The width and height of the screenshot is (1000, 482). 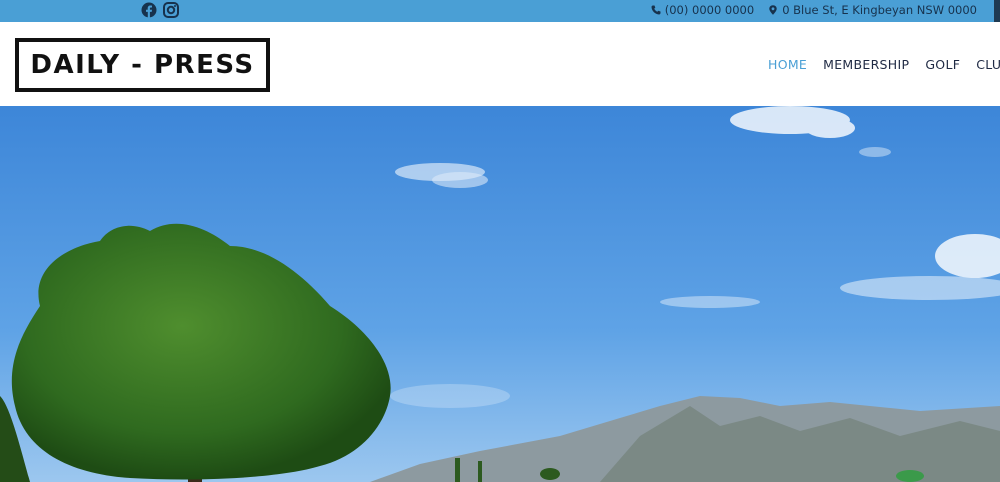 What do you see at coordinates (942, 64) in the screenshot?
I see `nav-golf: GOLF` at bounding box center [942, 64].